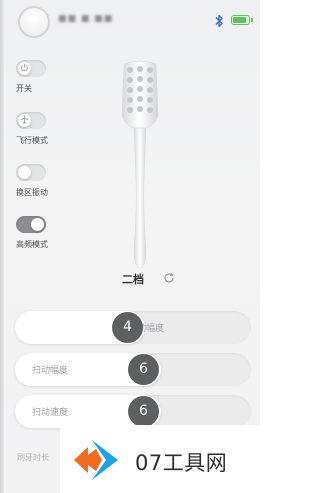 The image size is (320, 493). I want to click on zone-vibration-toggle, so click(31, 172).